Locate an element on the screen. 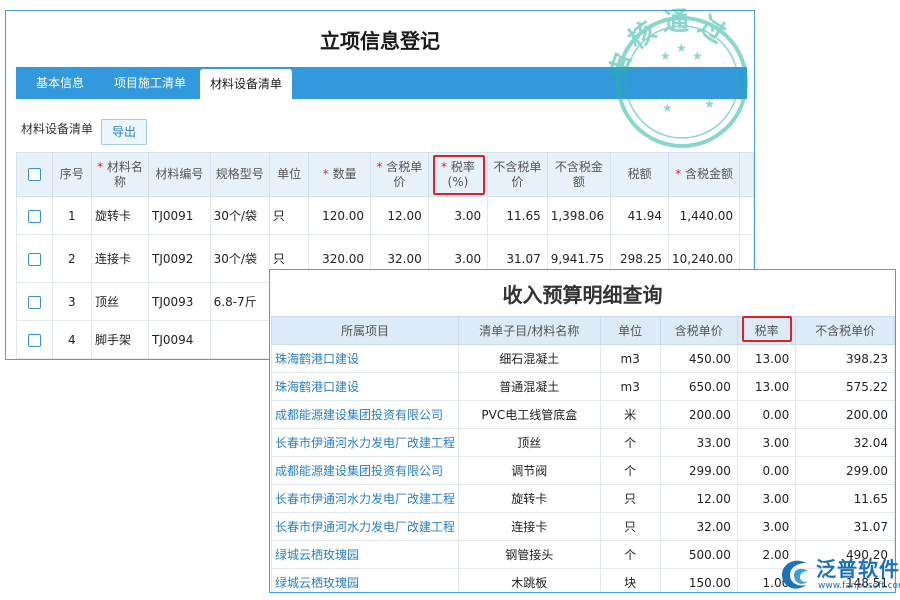  table-cell-name: 脚手架 is located at coordinates (120, 340).